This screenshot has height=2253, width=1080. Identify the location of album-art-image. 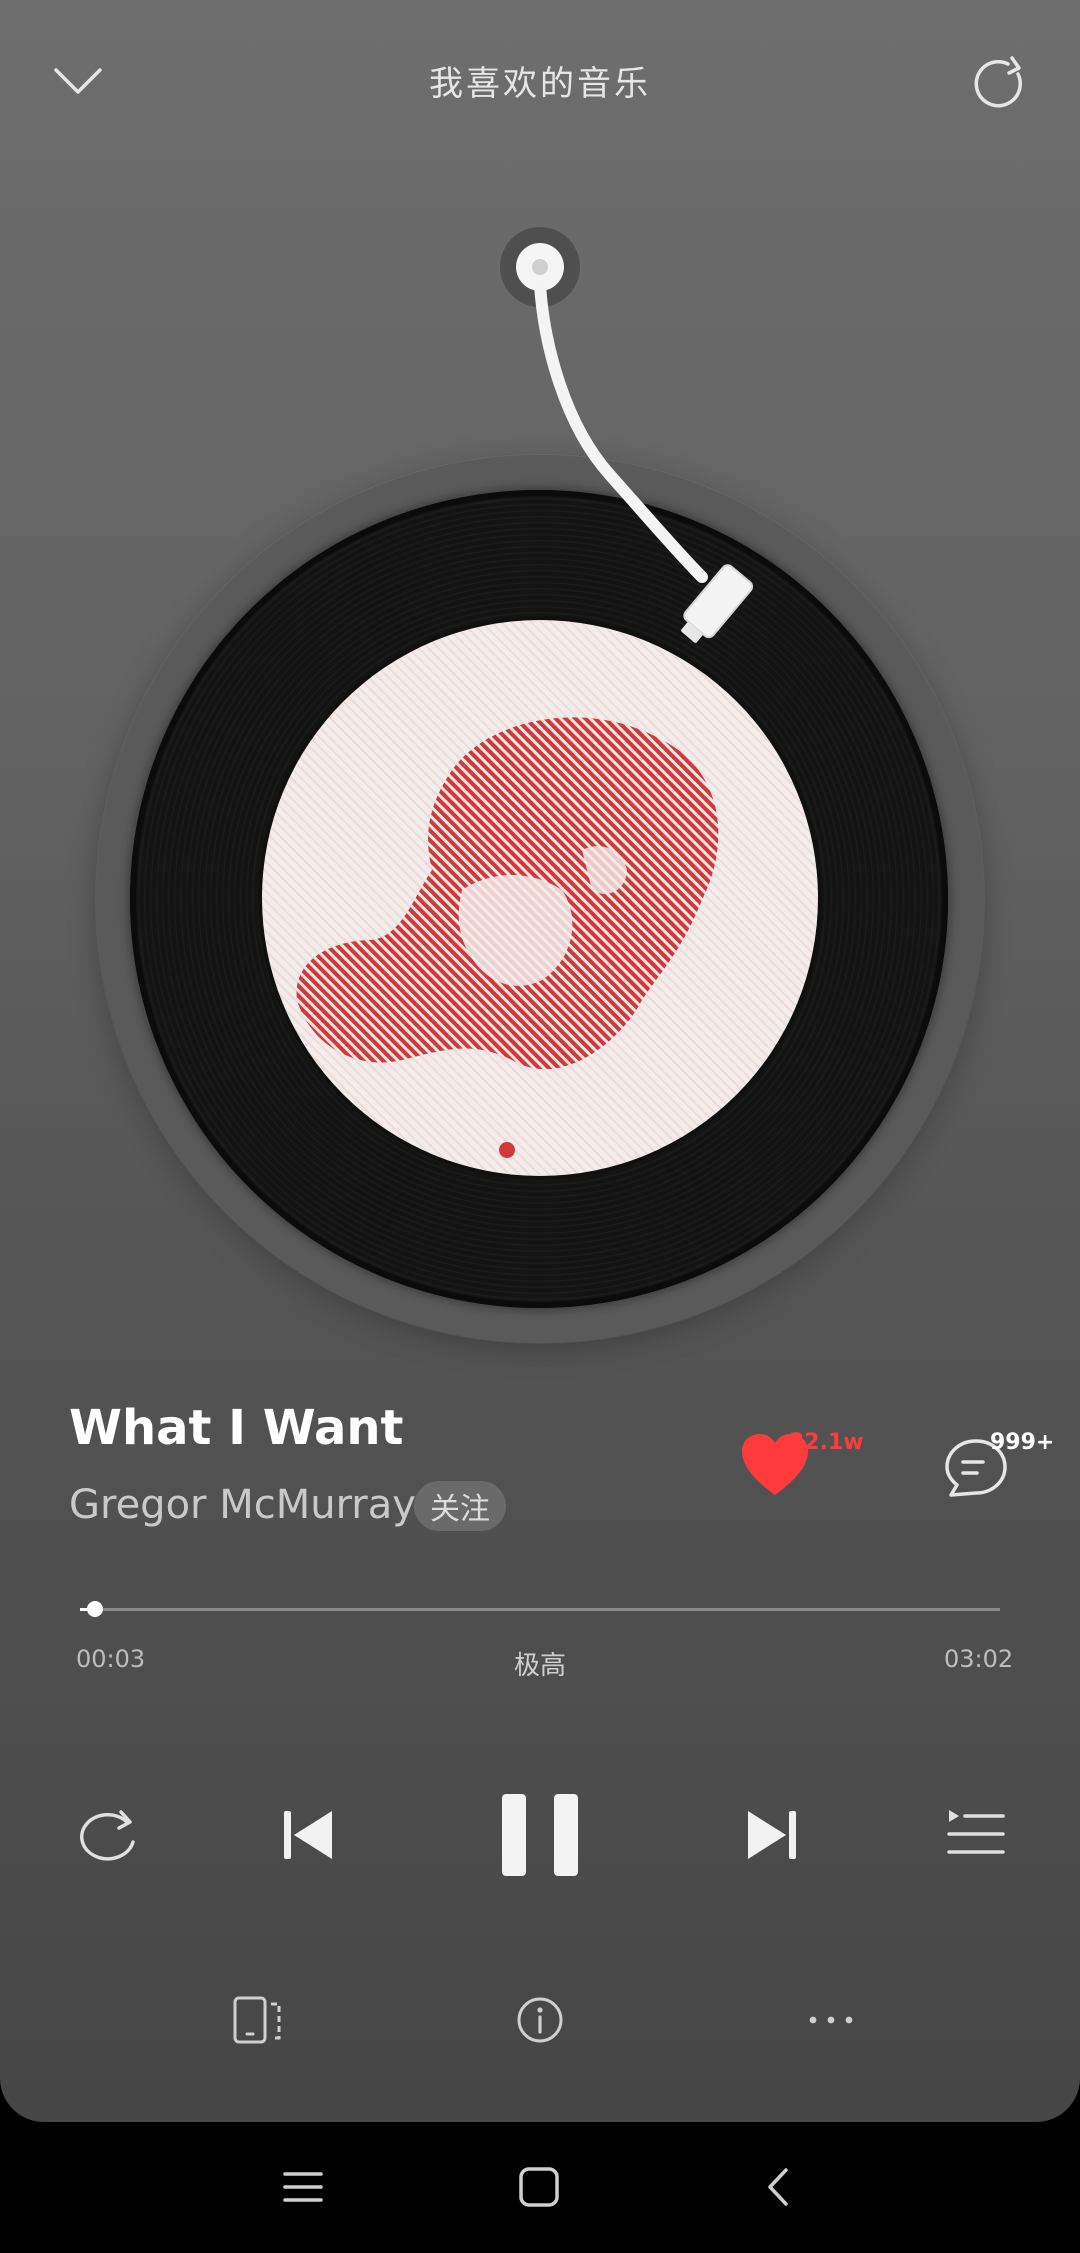
(507, 937).